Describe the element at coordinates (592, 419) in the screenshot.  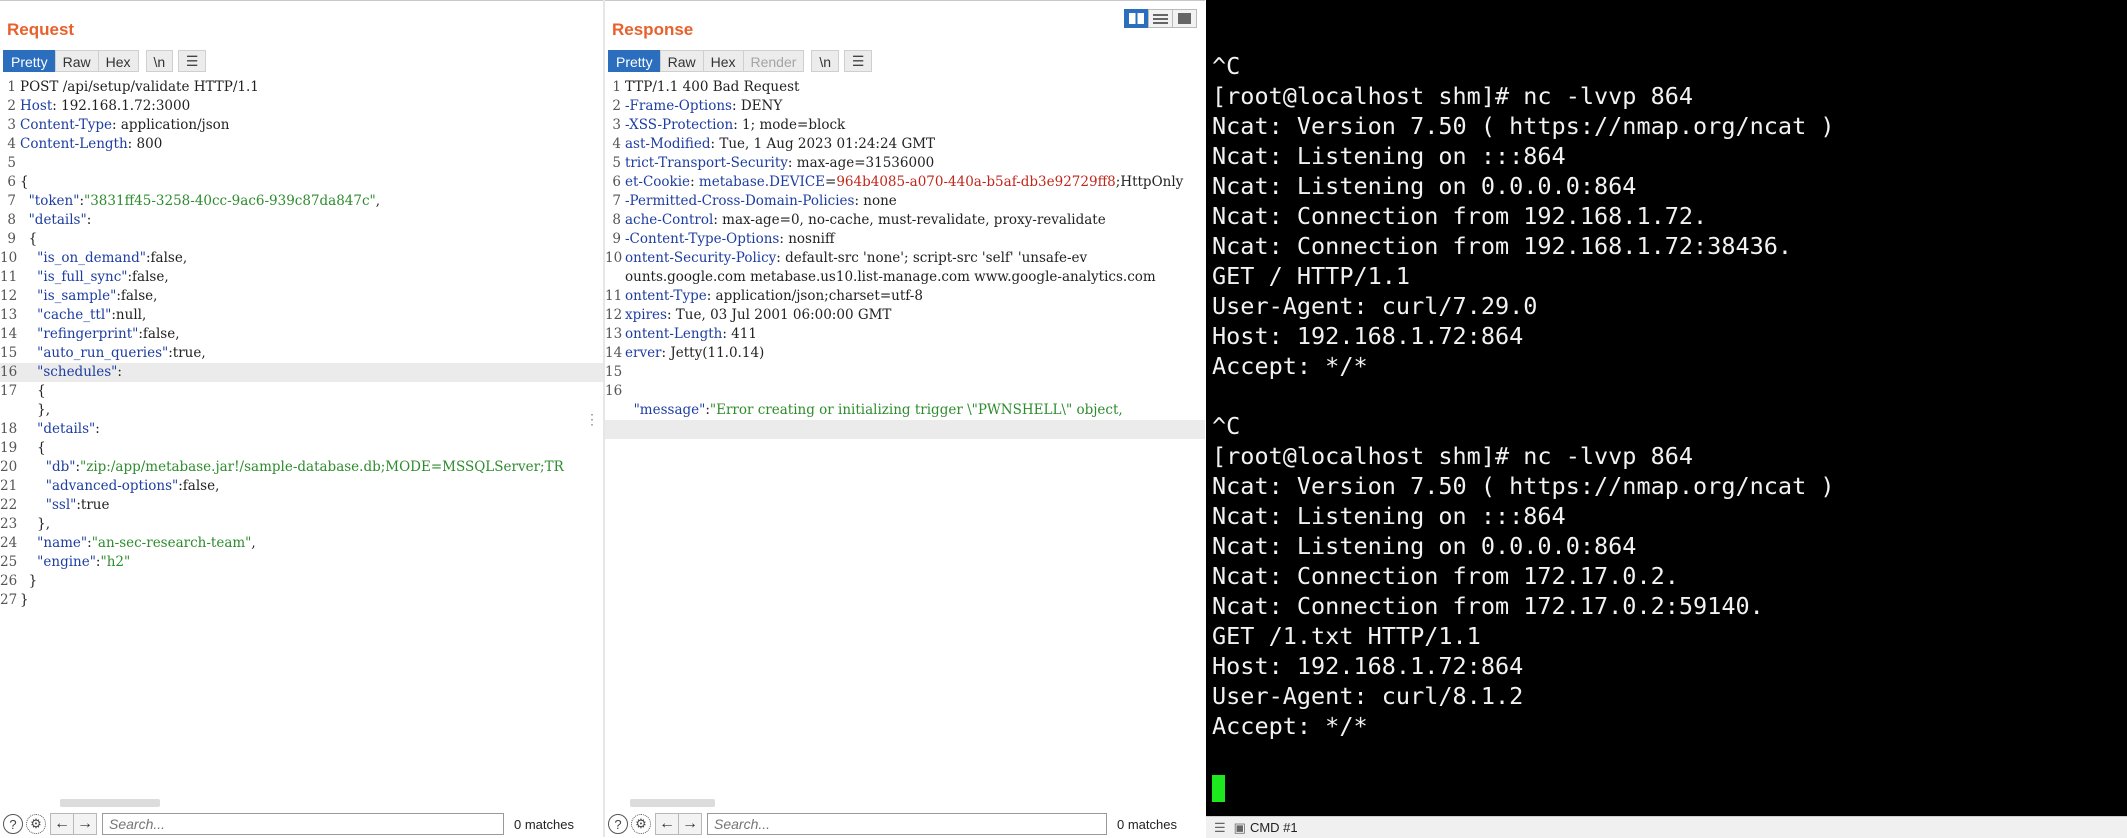
I see `request-kebab-icon: ⋮` at that location.